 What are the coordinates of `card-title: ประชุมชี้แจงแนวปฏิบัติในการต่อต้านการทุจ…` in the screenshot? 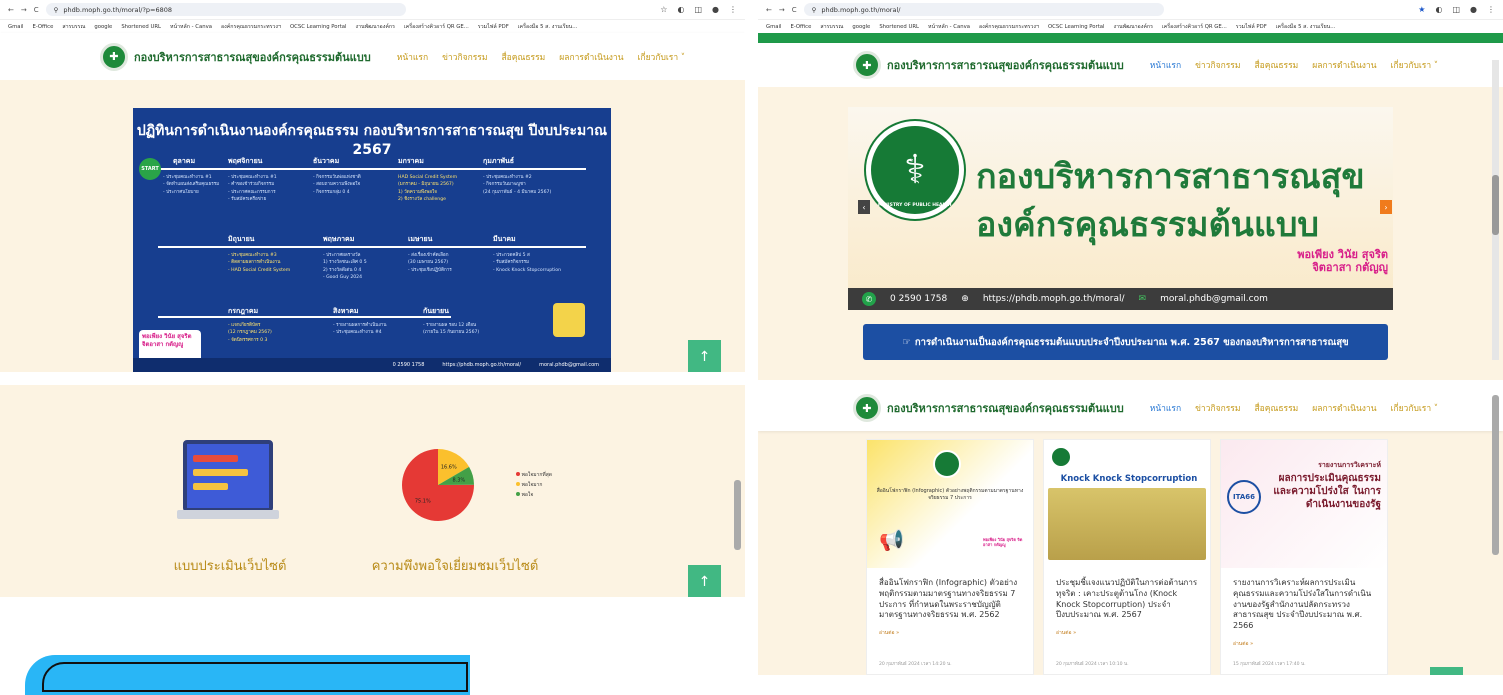 It's located at (1127, 599).